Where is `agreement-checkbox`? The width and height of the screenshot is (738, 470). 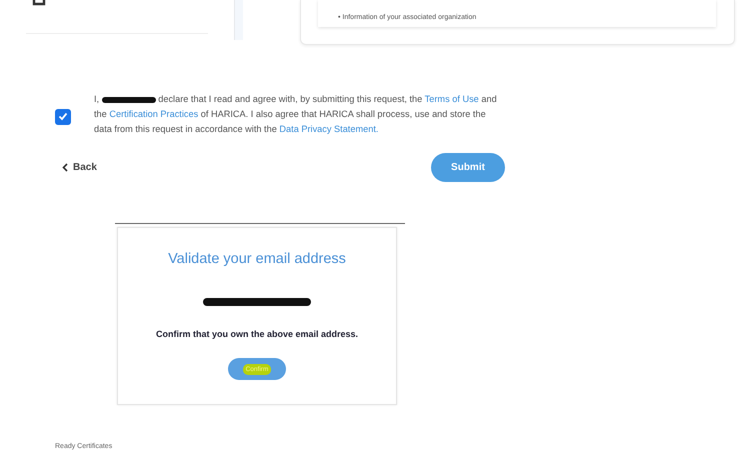 agreement-checkbox is located at coordinates (63, 116).